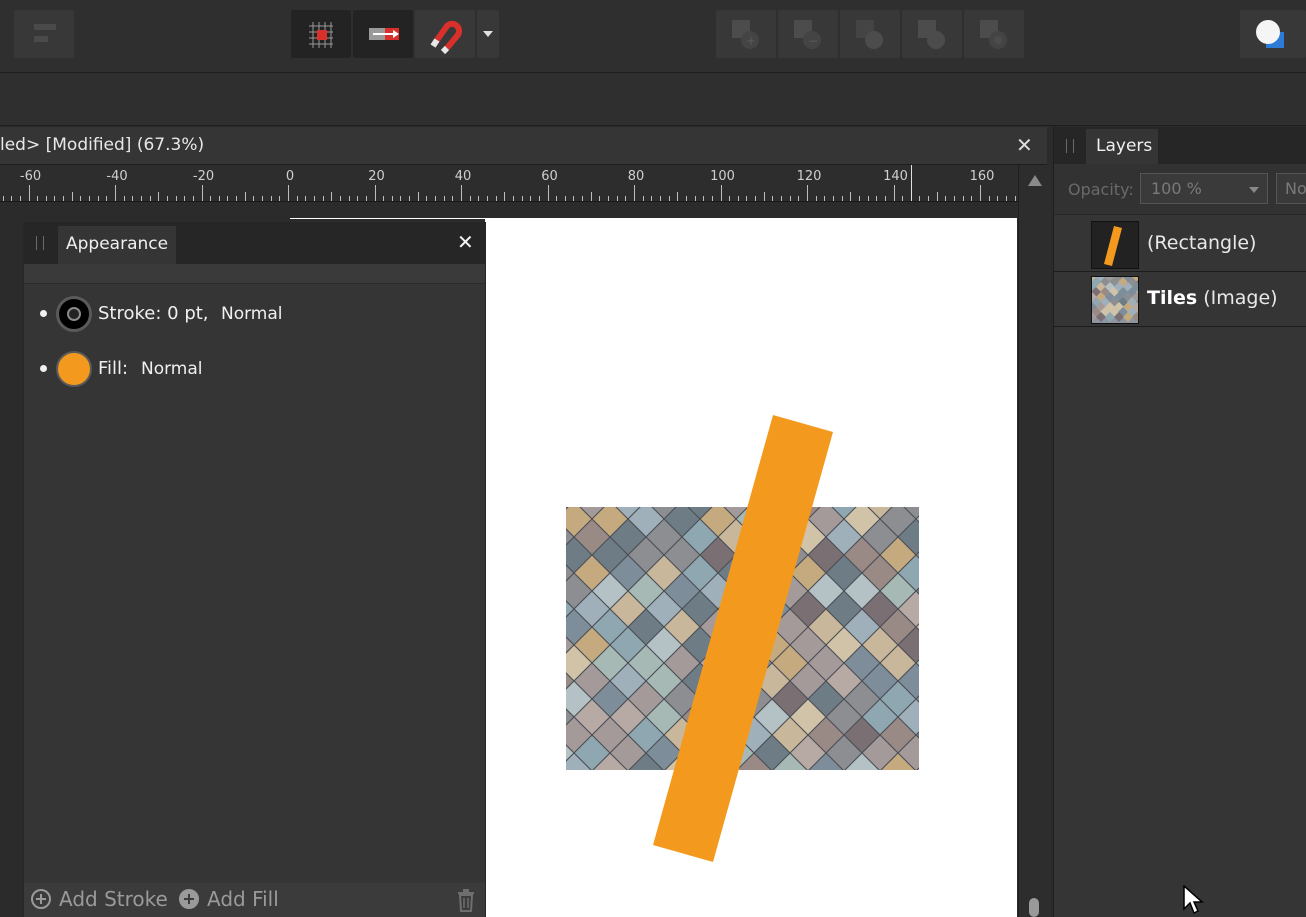 The height and width of the screenshot is (917, 1306). What do you see at coordinates (99, 899) in the screenshot?
I see `add-stroke-button: Add Stroke` at bounding box center [99, 899].